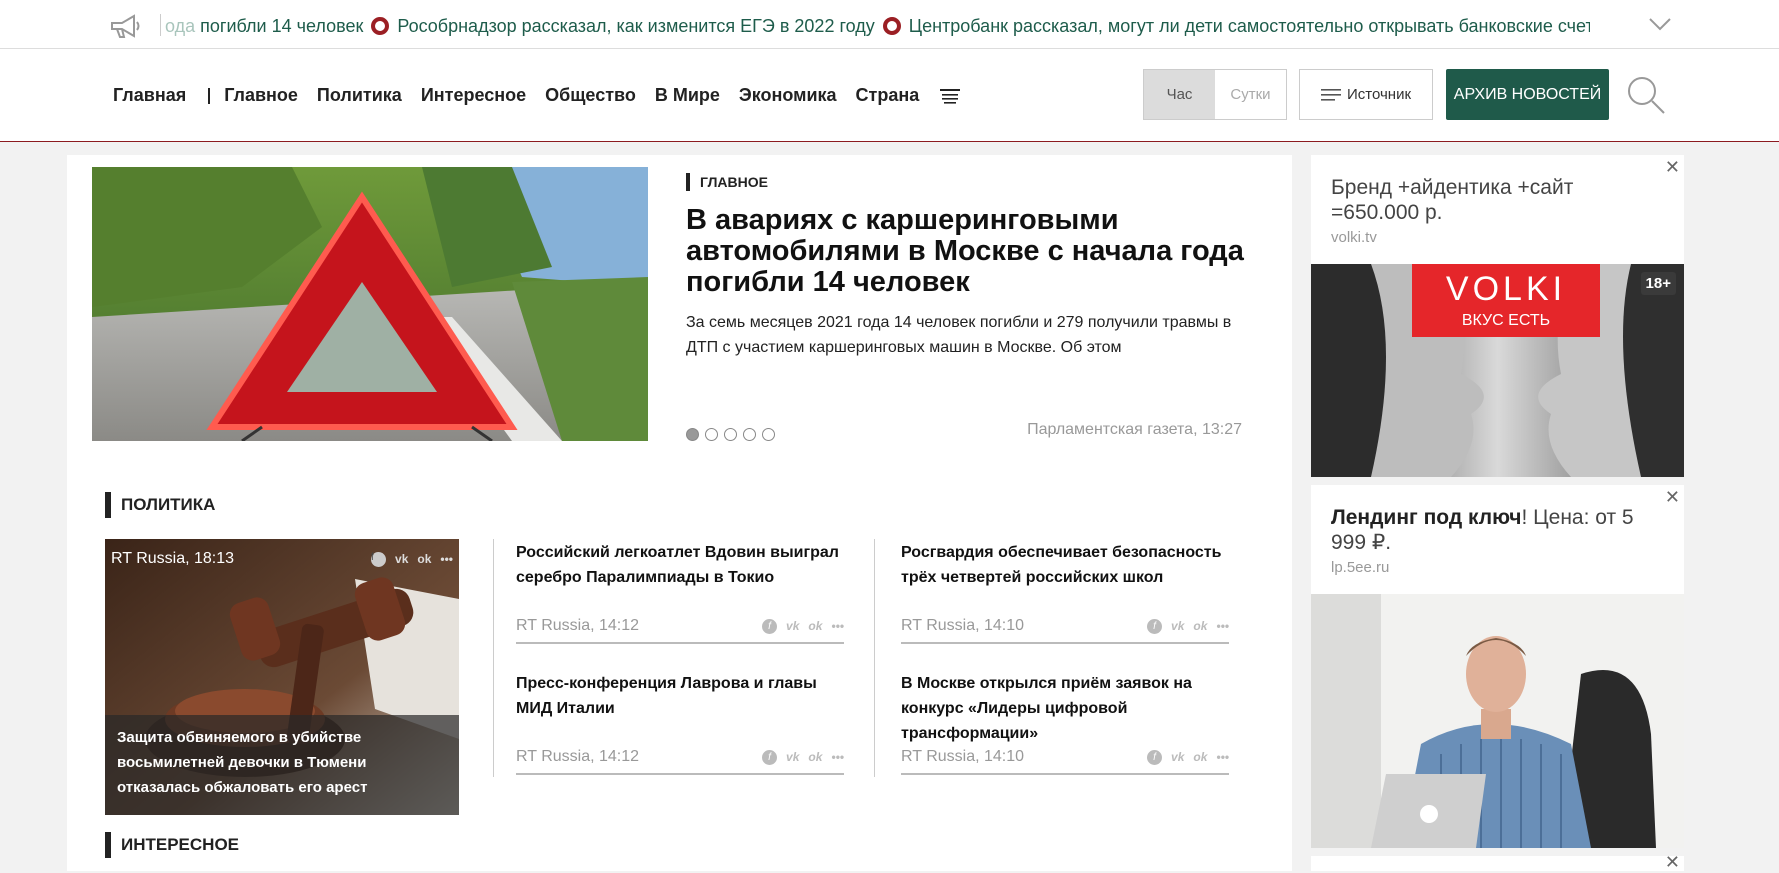 The height and width of the screenshot is (873, 1779). I want to click on nav-item-society: Общество, so click(590, 95).